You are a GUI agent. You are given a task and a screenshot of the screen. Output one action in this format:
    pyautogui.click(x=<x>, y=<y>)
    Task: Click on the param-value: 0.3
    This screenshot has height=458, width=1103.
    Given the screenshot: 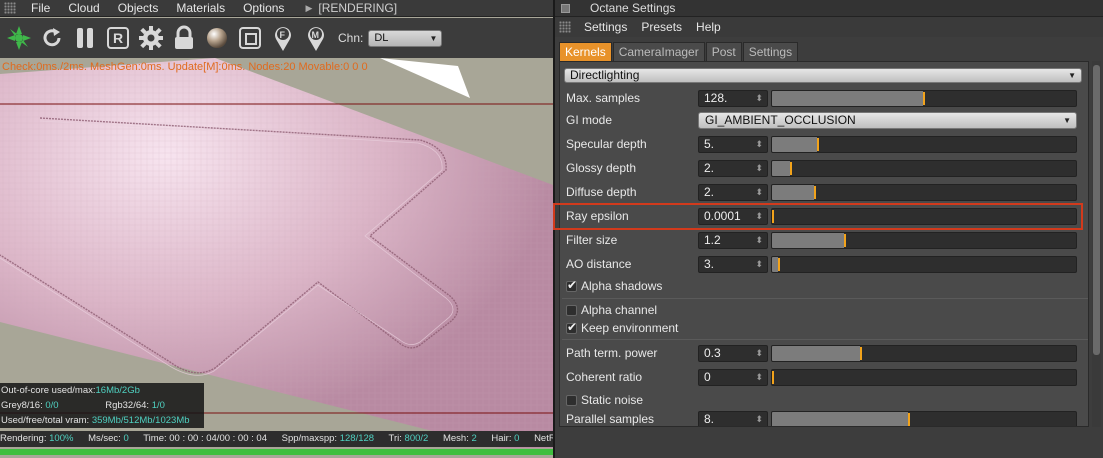 What is the action you would take?
    pyautogui.click(x=712, y=353)
    